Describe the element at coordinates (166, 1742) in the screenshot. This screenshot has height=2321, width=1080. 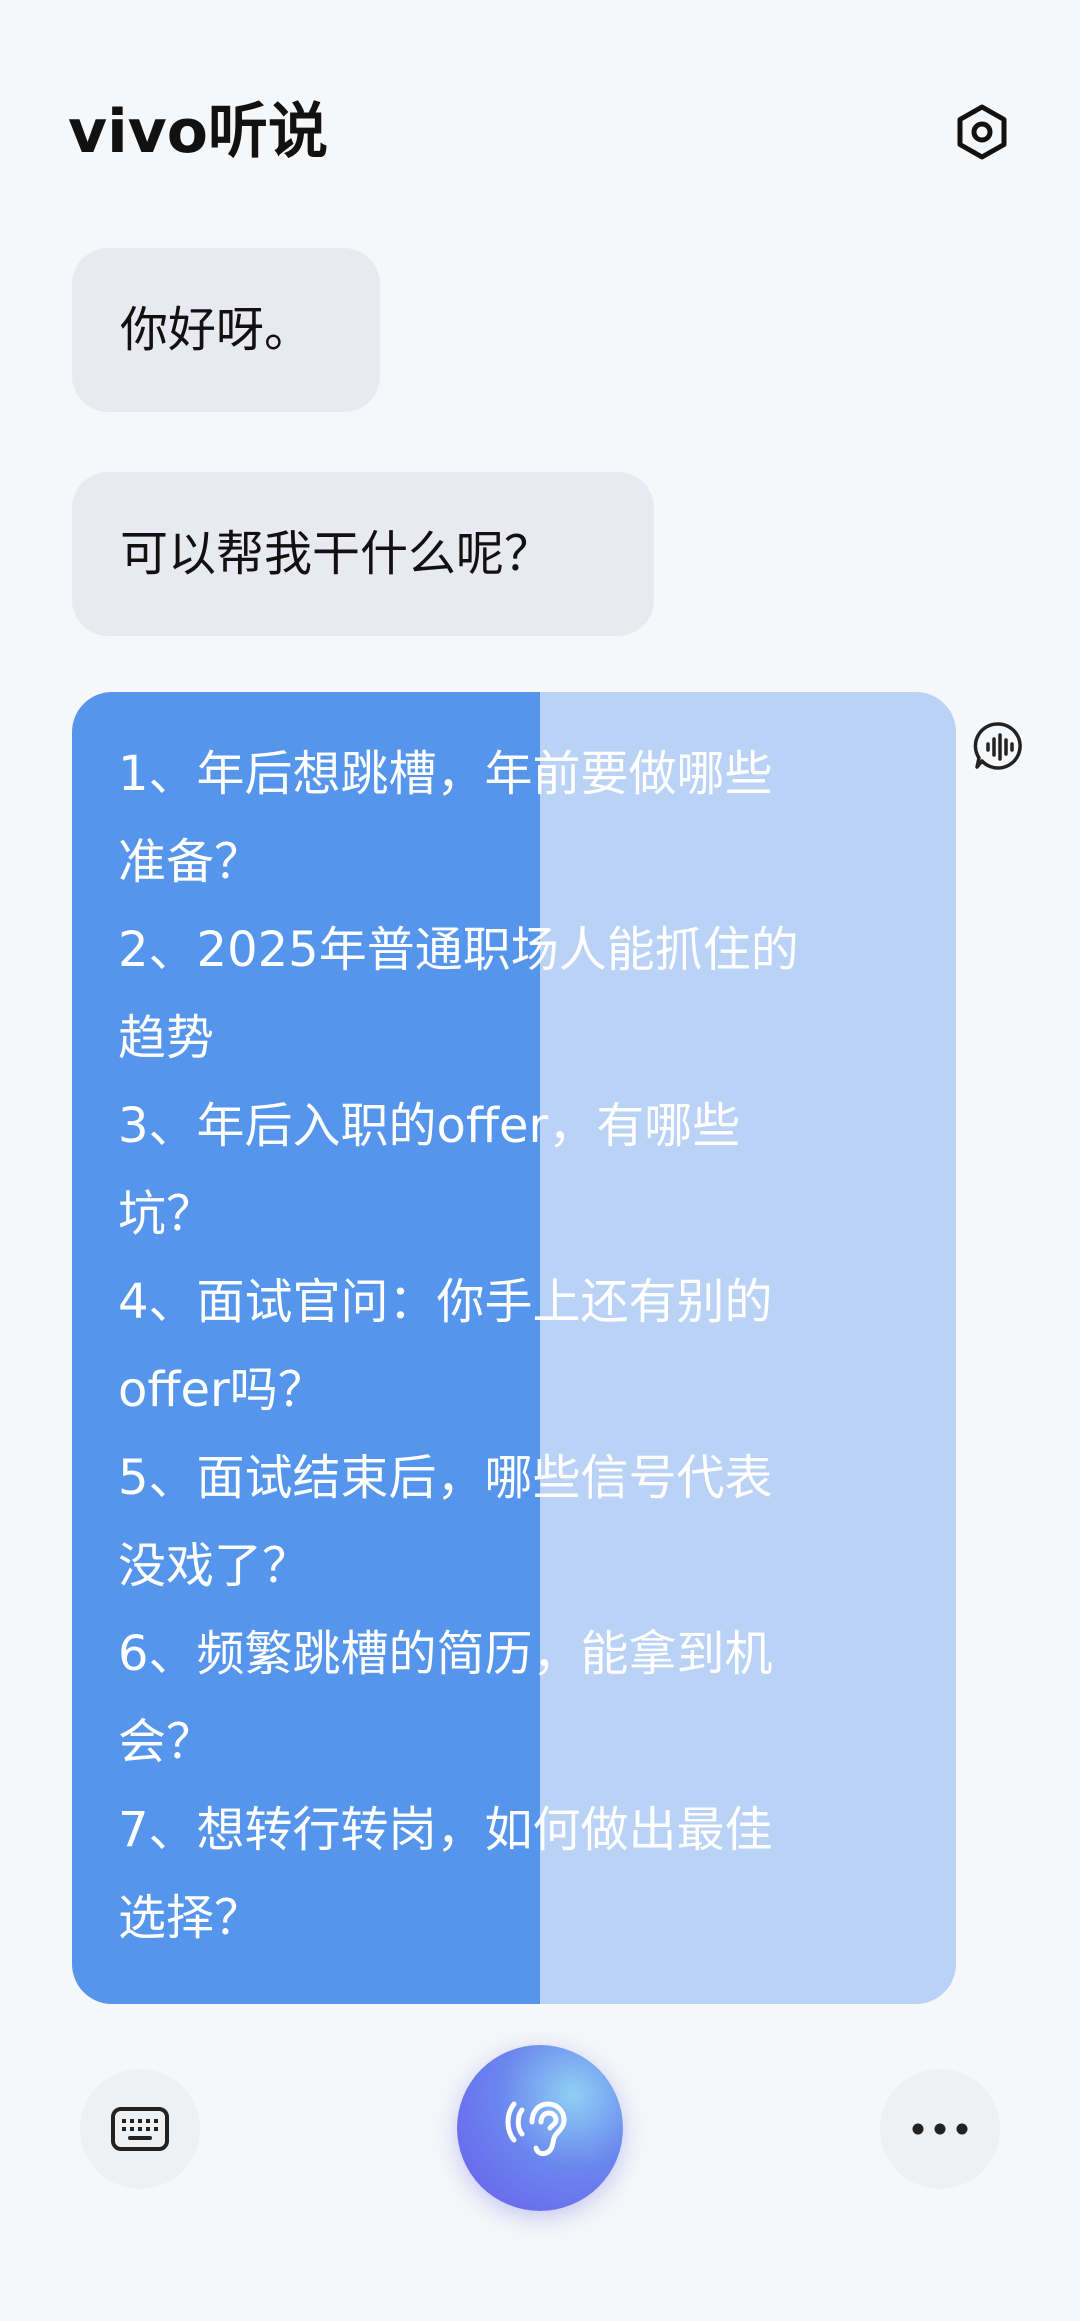
I see `reply-line: 会？` at that location.